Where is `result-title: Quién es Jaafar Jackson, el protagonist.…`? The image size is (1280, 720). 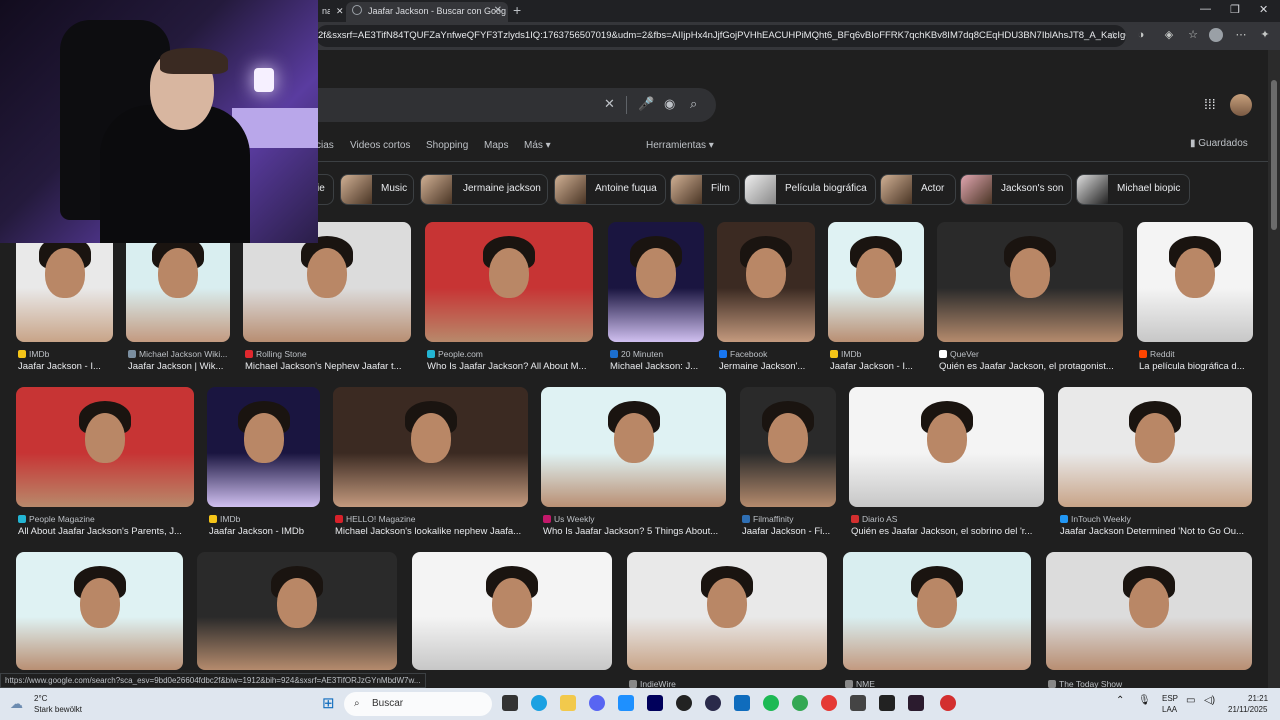
result-title: Quién es Jaafar Jackson, el protagonist.… is located at coordinates (1031, 366).